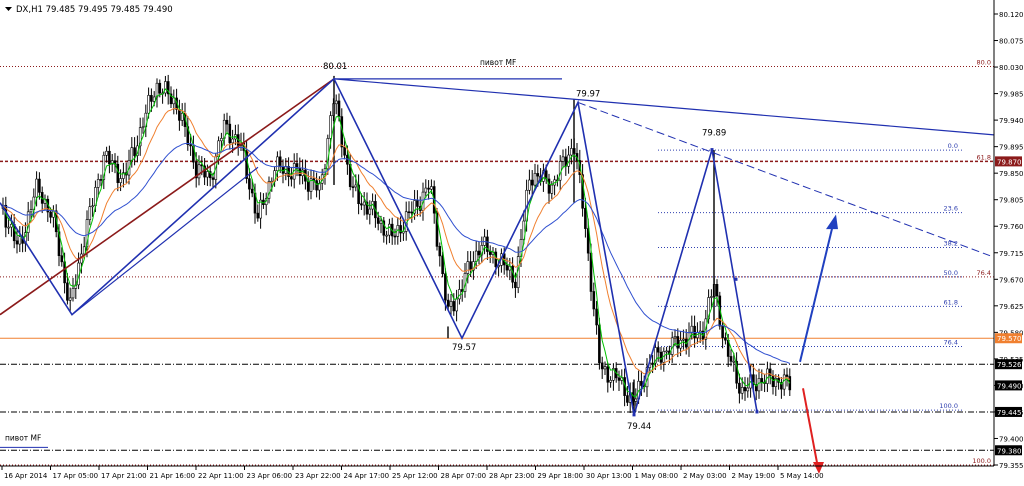 The image size is (1024, 486). What do you see at coordinates (561, 476) in the screenshot?
I see `time-tick-label: 29 Apr 18:00` at bounding box center [561, 476].